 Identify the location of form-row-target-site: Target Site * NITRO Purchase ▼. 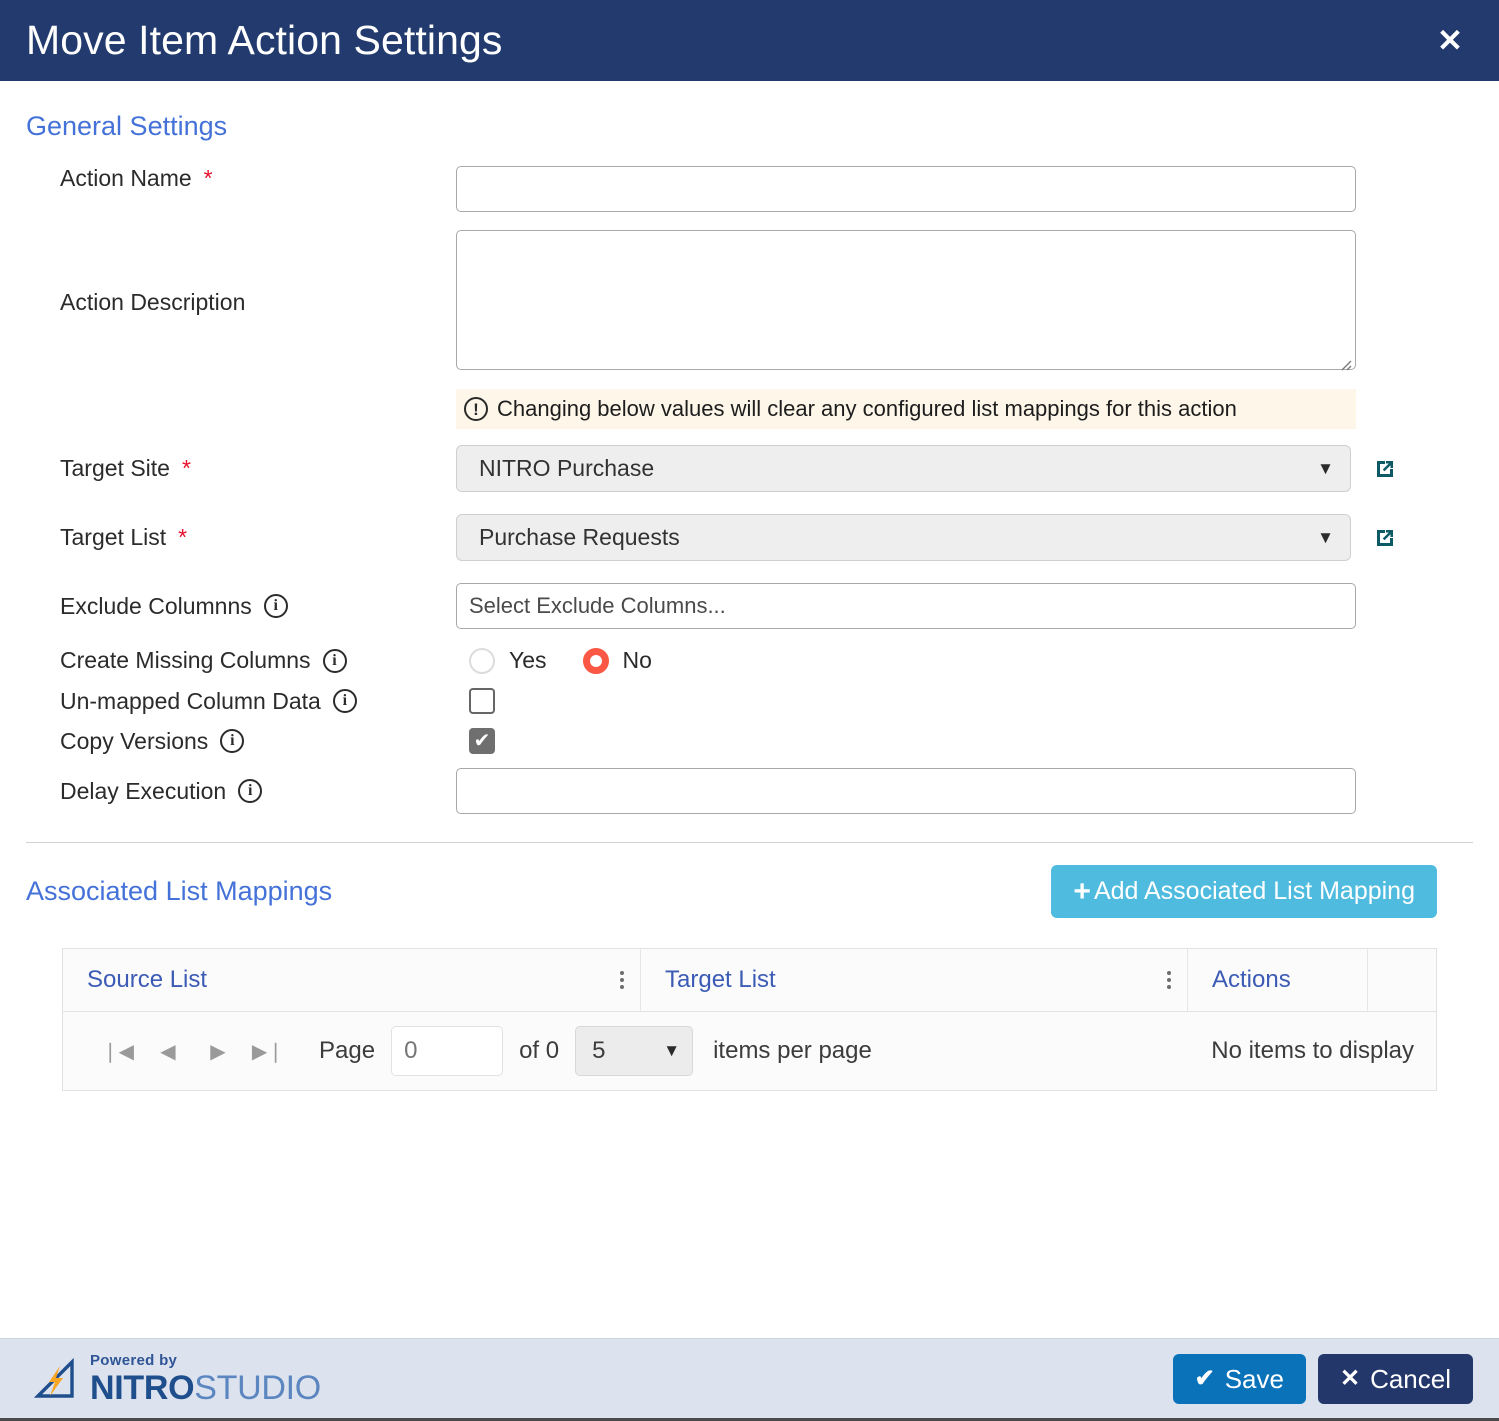
(749, 469).